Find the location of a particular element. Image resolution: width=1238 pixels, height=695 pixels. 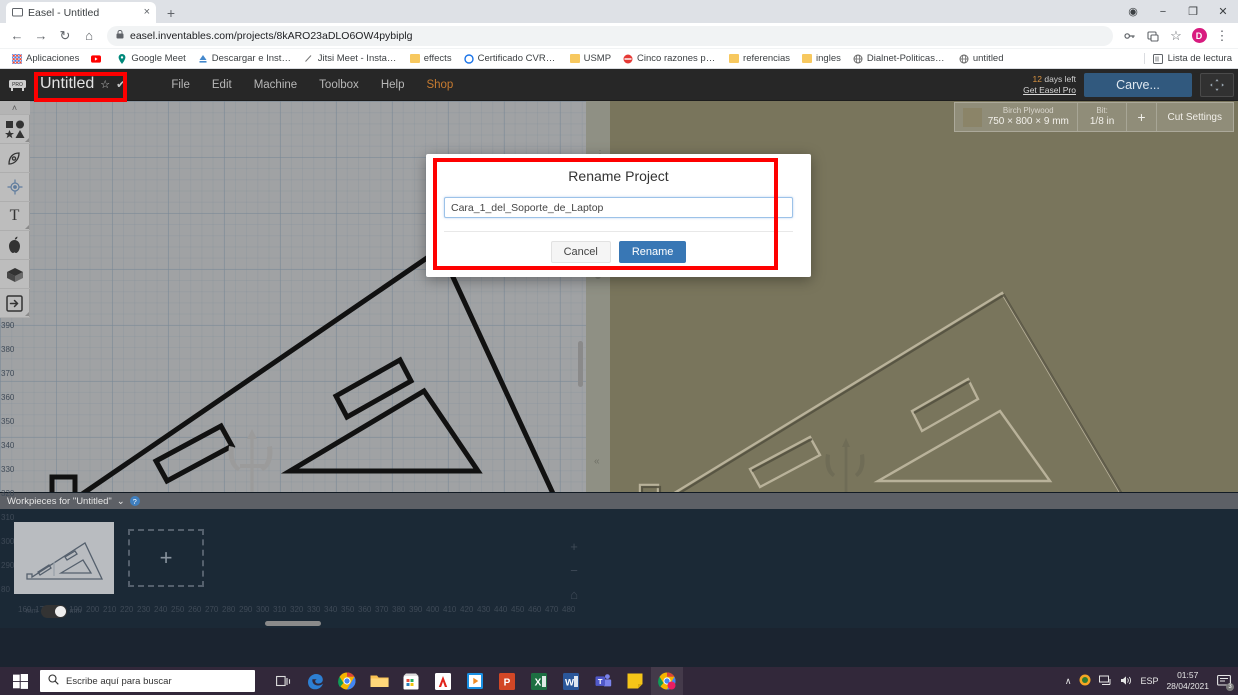

bookmark-label: referencias is located at coordinates (767, 58).